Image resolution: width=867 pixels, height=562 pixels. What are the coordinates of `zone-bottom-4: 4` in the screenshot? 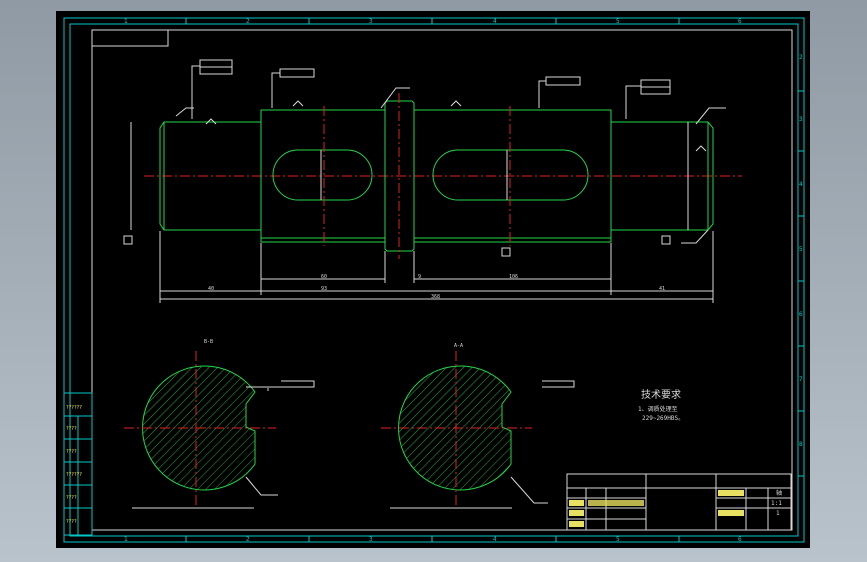 It's located at (495, 539).